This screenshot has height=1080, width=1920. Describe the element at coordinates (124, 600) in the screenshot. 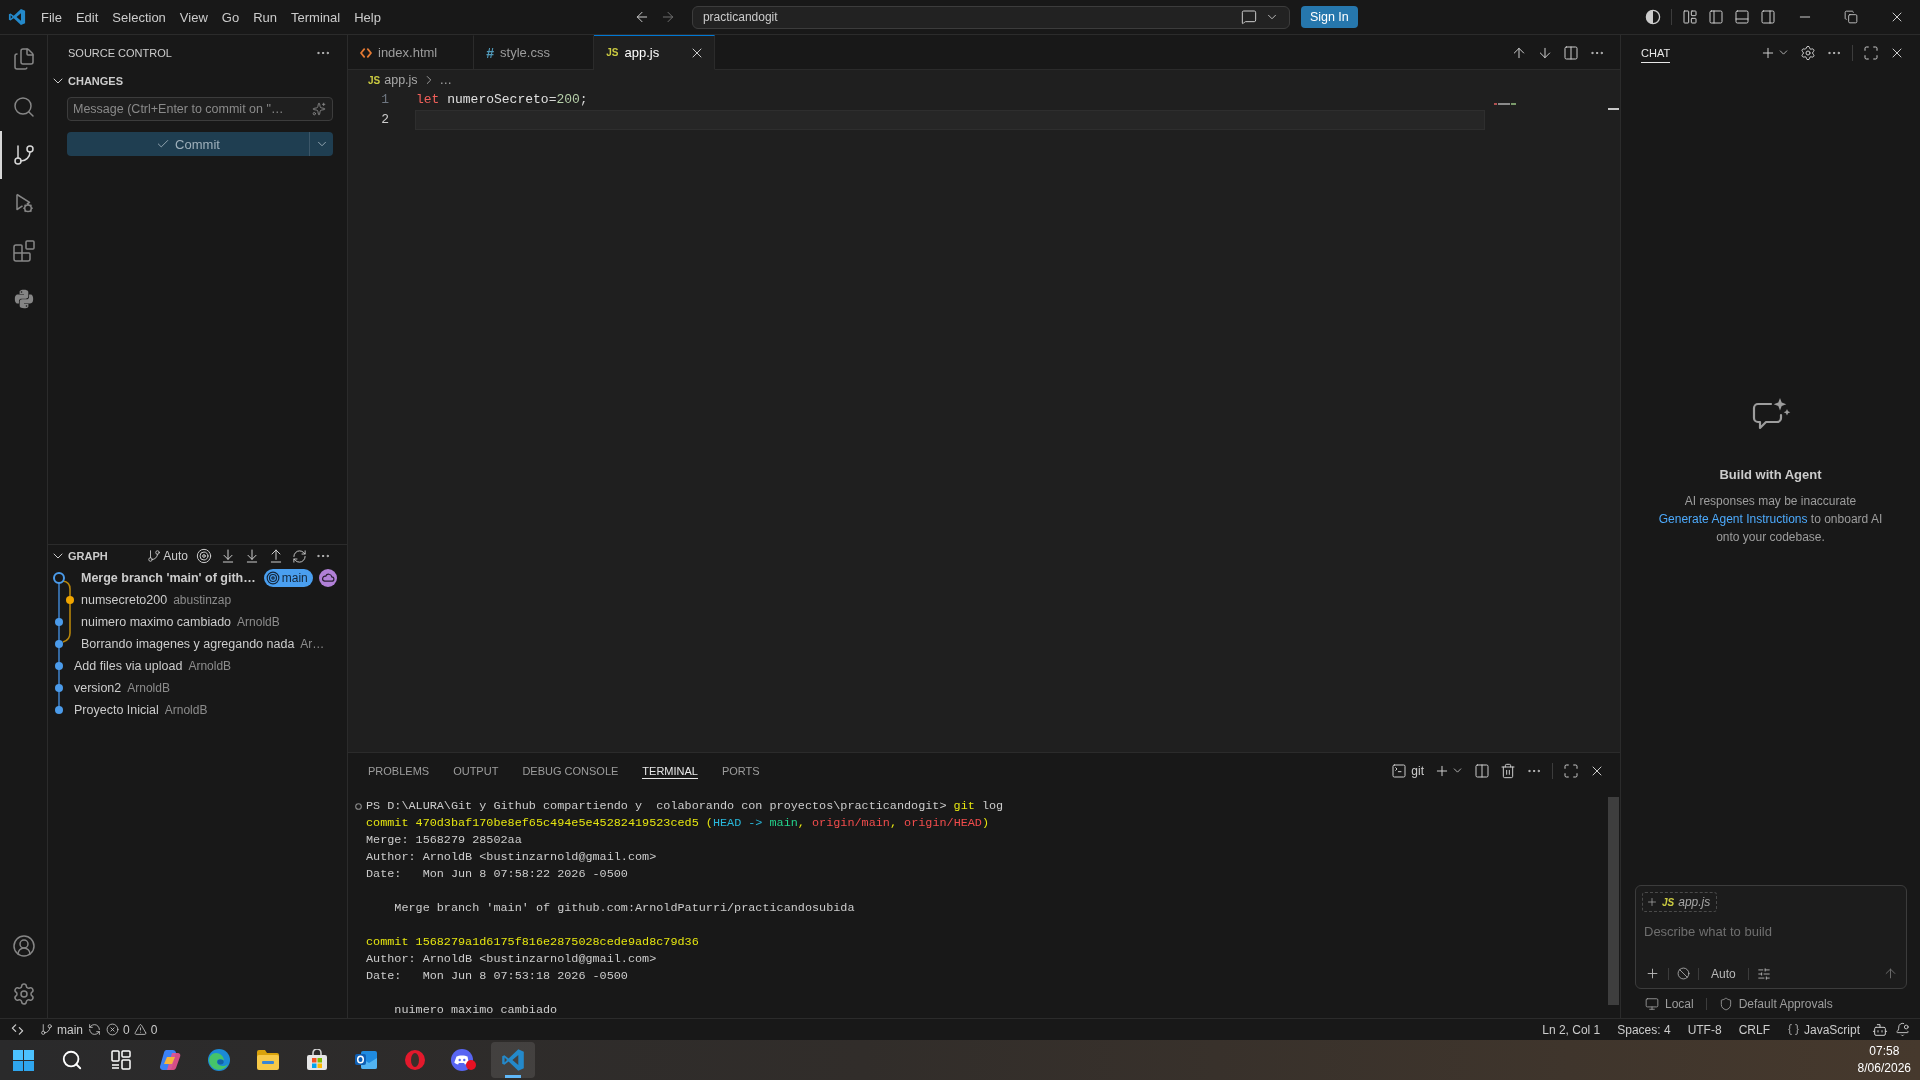

I see `commit-message: numsecreto200` at that location.